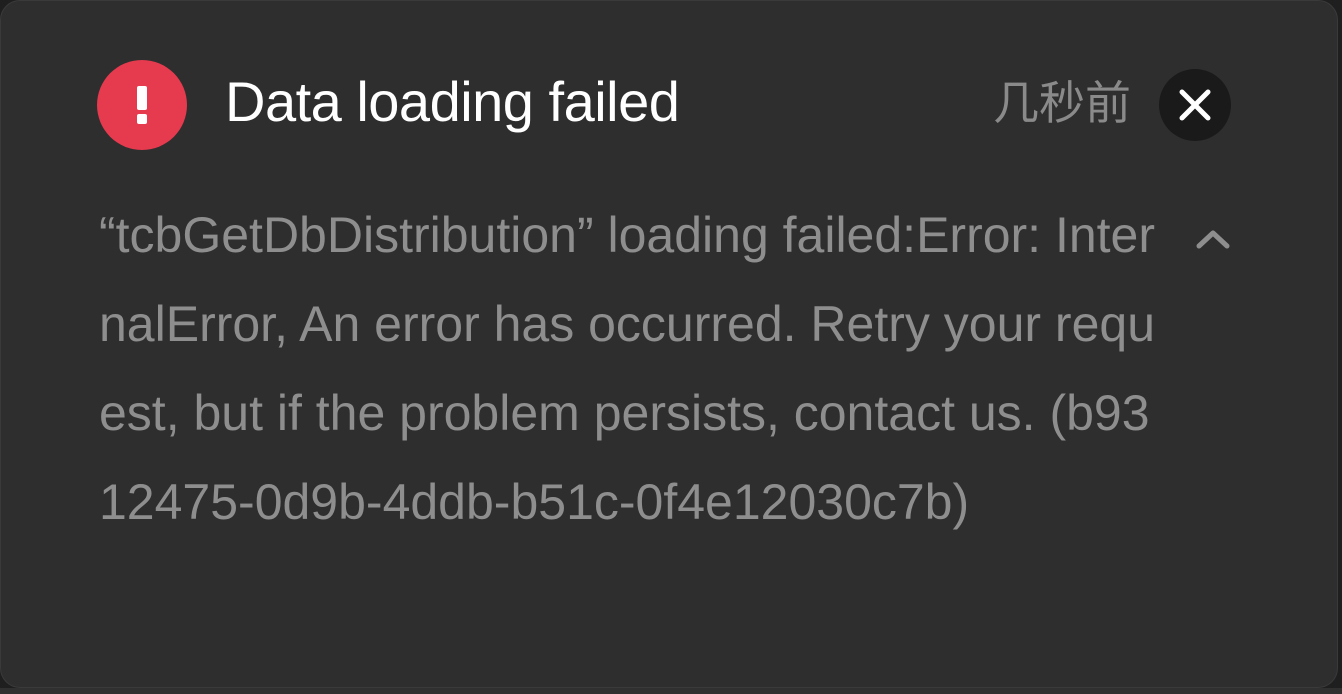 The image size is (1342, 694). I want to click on close-button, so click(1195, 105).